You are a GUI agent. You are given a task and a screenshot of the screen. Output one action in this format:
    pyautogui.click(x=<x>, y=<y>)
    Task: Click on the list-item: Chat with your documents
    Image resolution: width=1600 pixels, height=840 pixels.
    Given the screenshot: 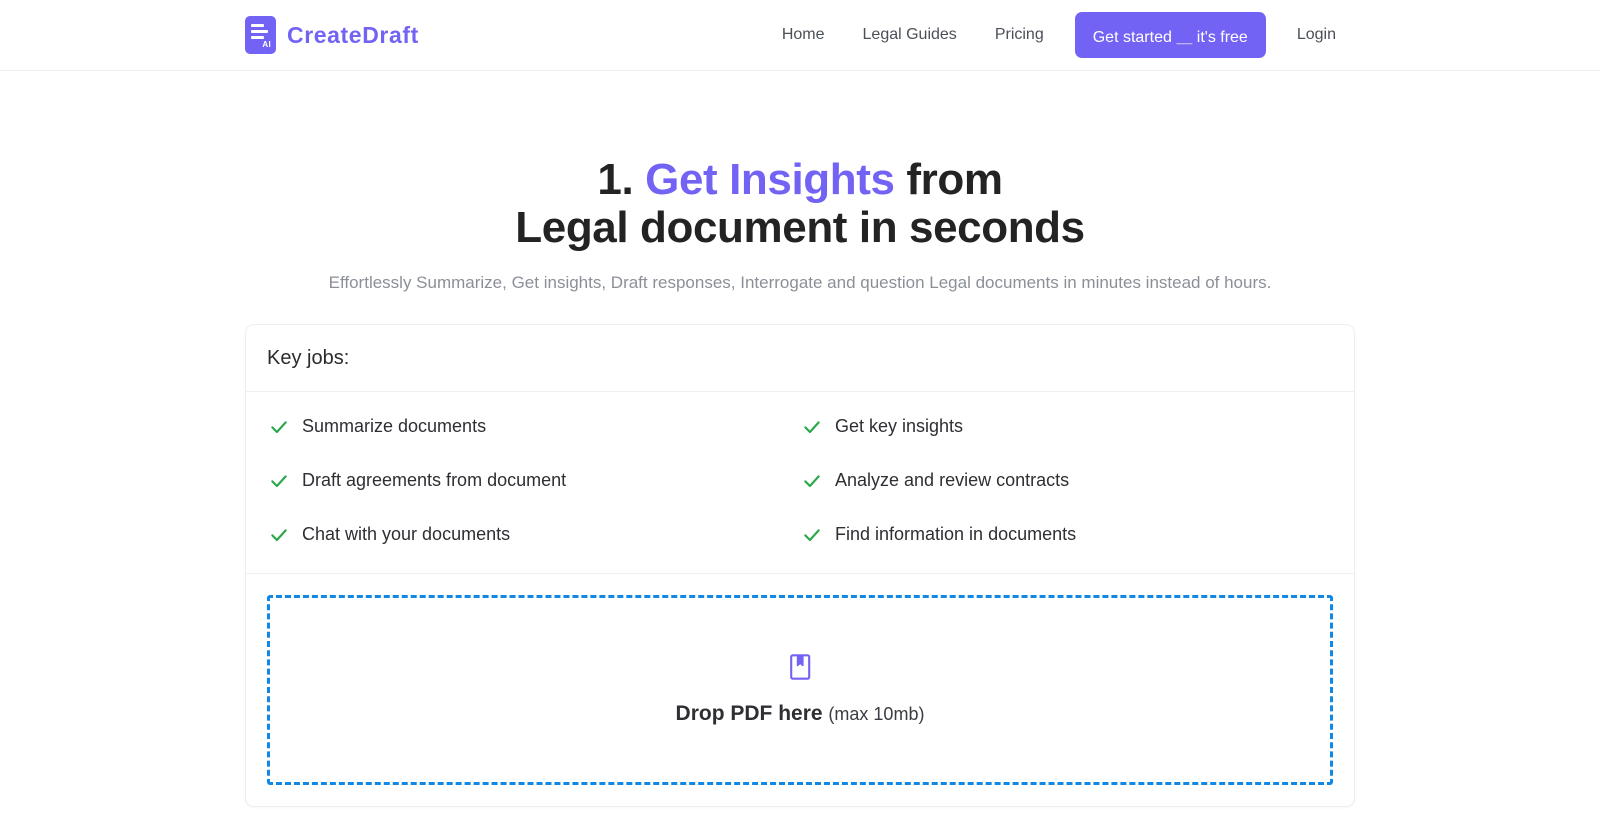 What is the action you would take?
    pyautogui.click(x=533, y=534)
    